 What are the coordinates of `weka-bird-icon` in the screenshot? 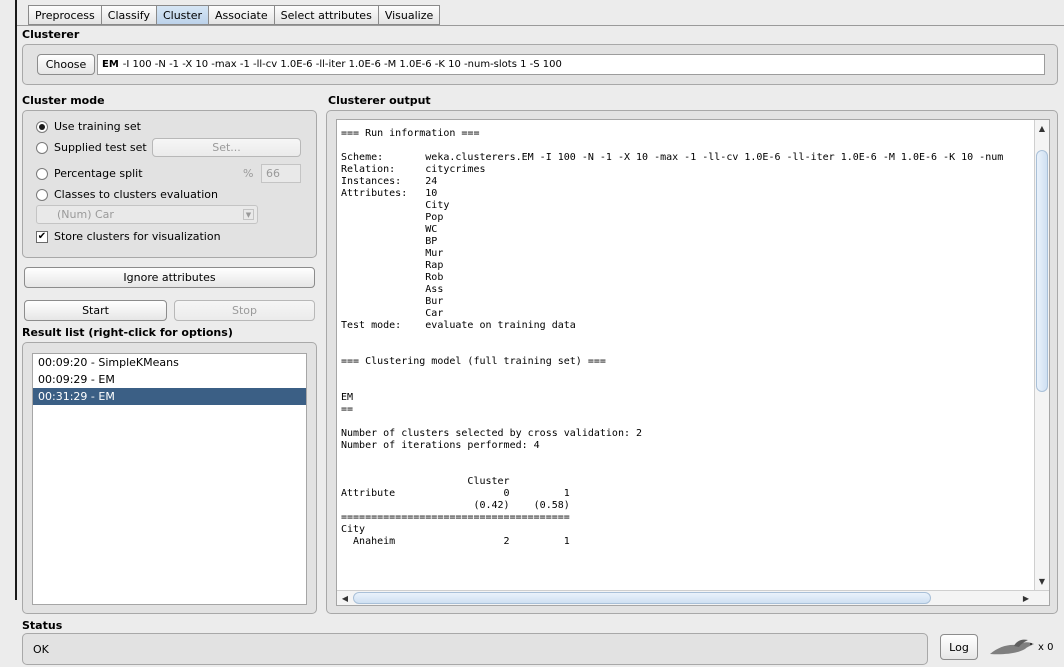 It's located at (1015, 649).